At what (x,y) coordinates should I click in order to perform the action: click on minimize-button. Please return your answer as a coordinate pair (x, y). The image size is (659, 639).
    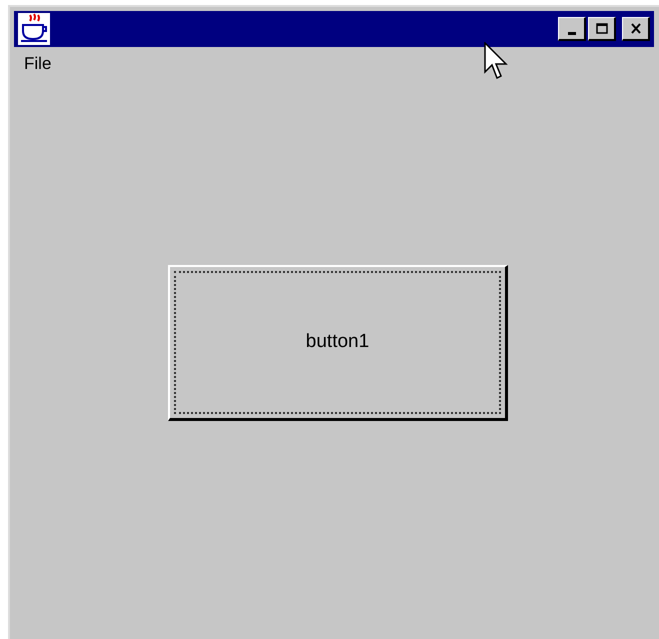
    Looking at the image, I should click on (572, 29).